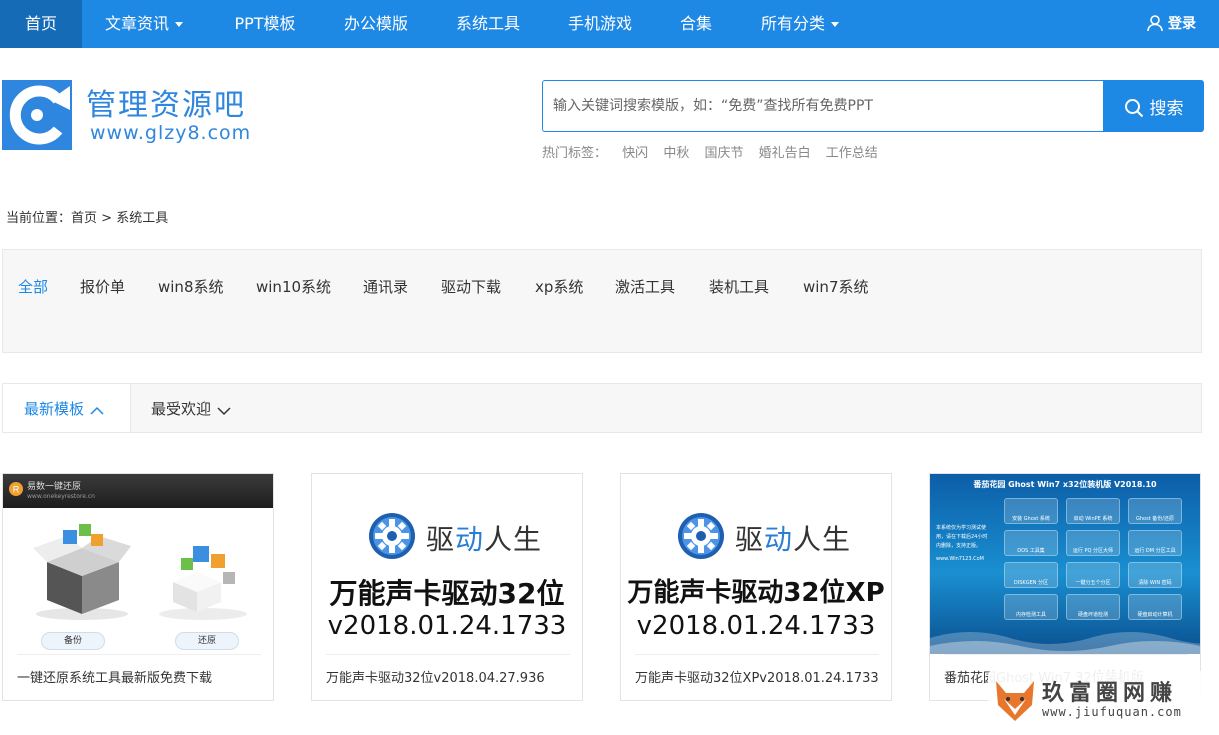 The height and width of the screenshot is (735, 1219). What do you see at coordinates (1155, 551) in the screenshot?
I see `ghost-tile-label: 运行 DM 分区工具` at bounding box center [1155, 551].